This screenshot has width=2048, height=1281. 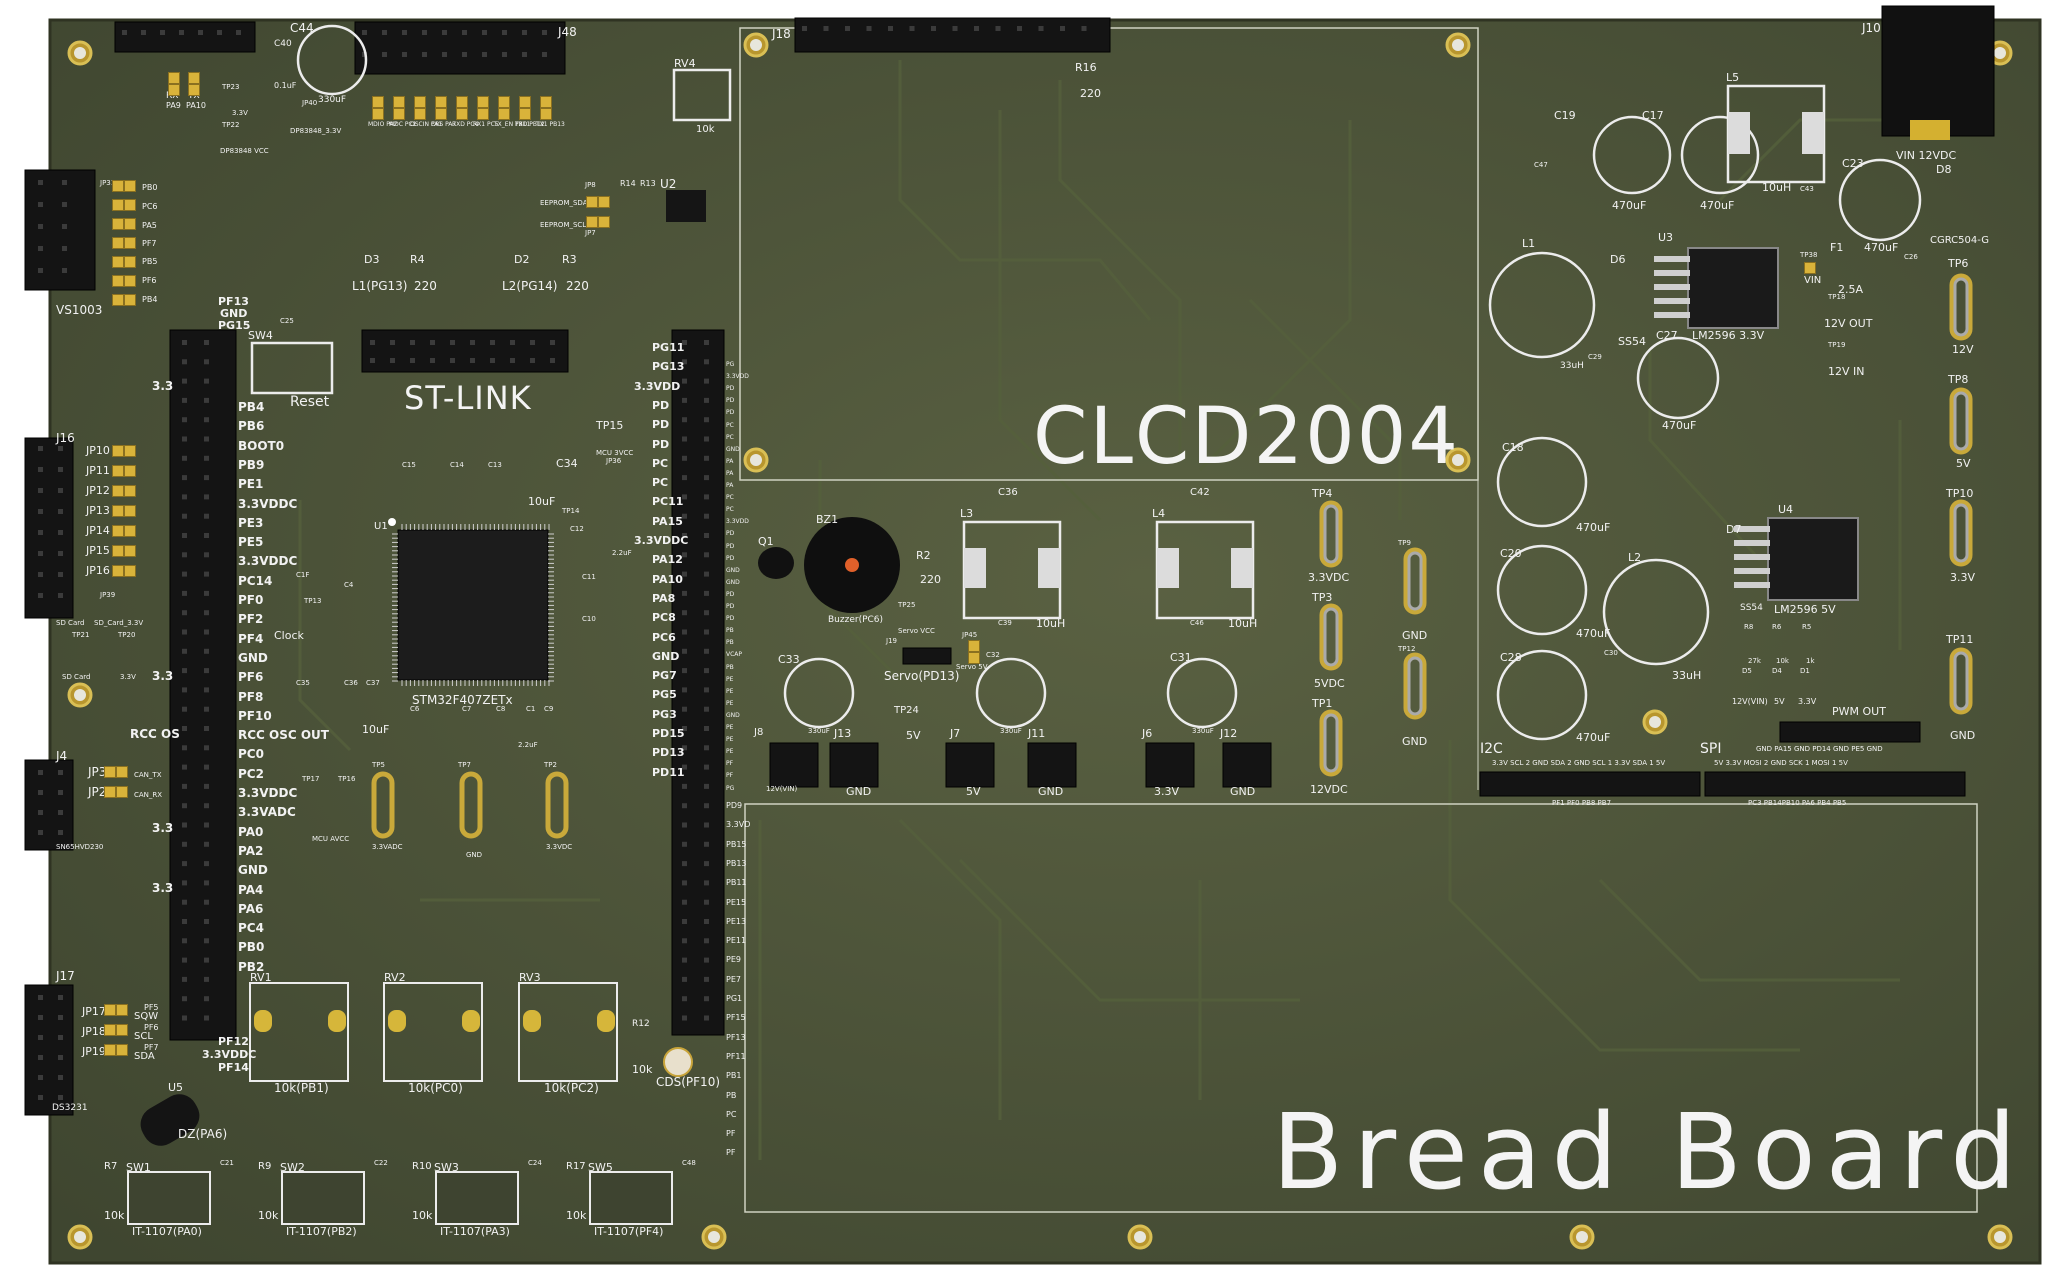 What do you see at coordinates (664, 598) in the screenshot?
I see `right-pin-label: PA8` at bounding box center [664, 598].